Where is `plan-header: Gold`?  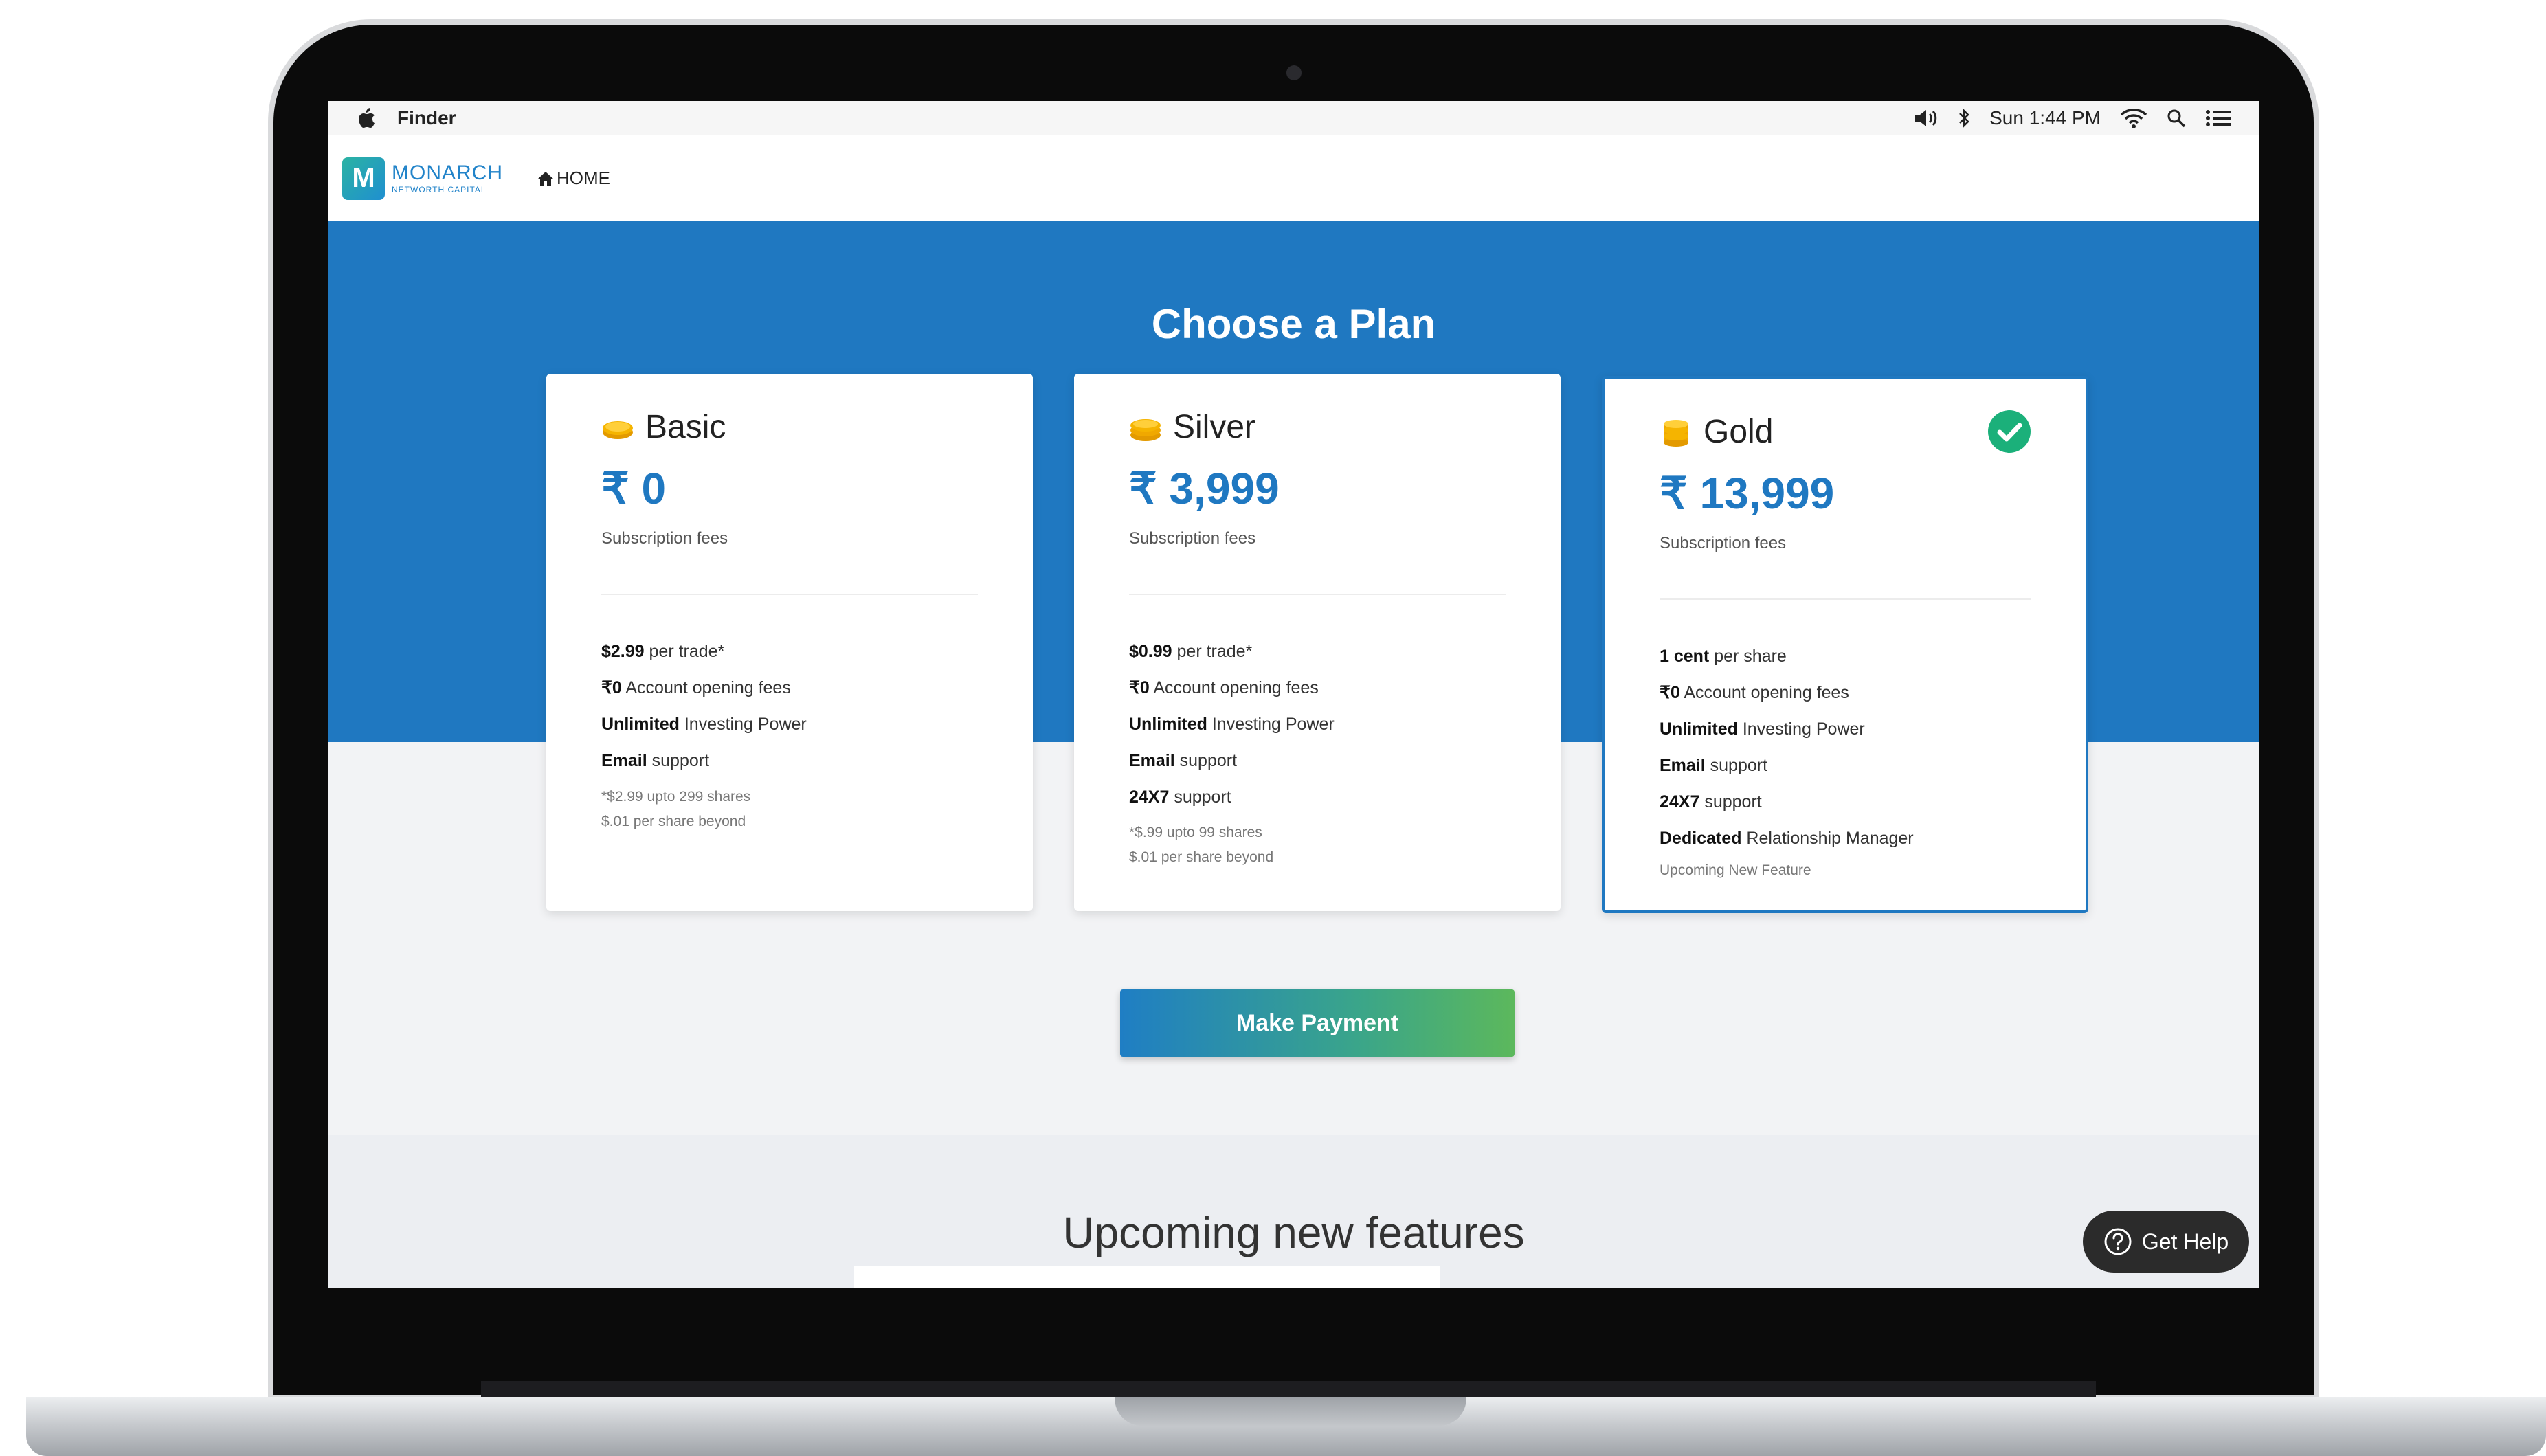 plan-header: Gold is located at coordinates (1716, 432).